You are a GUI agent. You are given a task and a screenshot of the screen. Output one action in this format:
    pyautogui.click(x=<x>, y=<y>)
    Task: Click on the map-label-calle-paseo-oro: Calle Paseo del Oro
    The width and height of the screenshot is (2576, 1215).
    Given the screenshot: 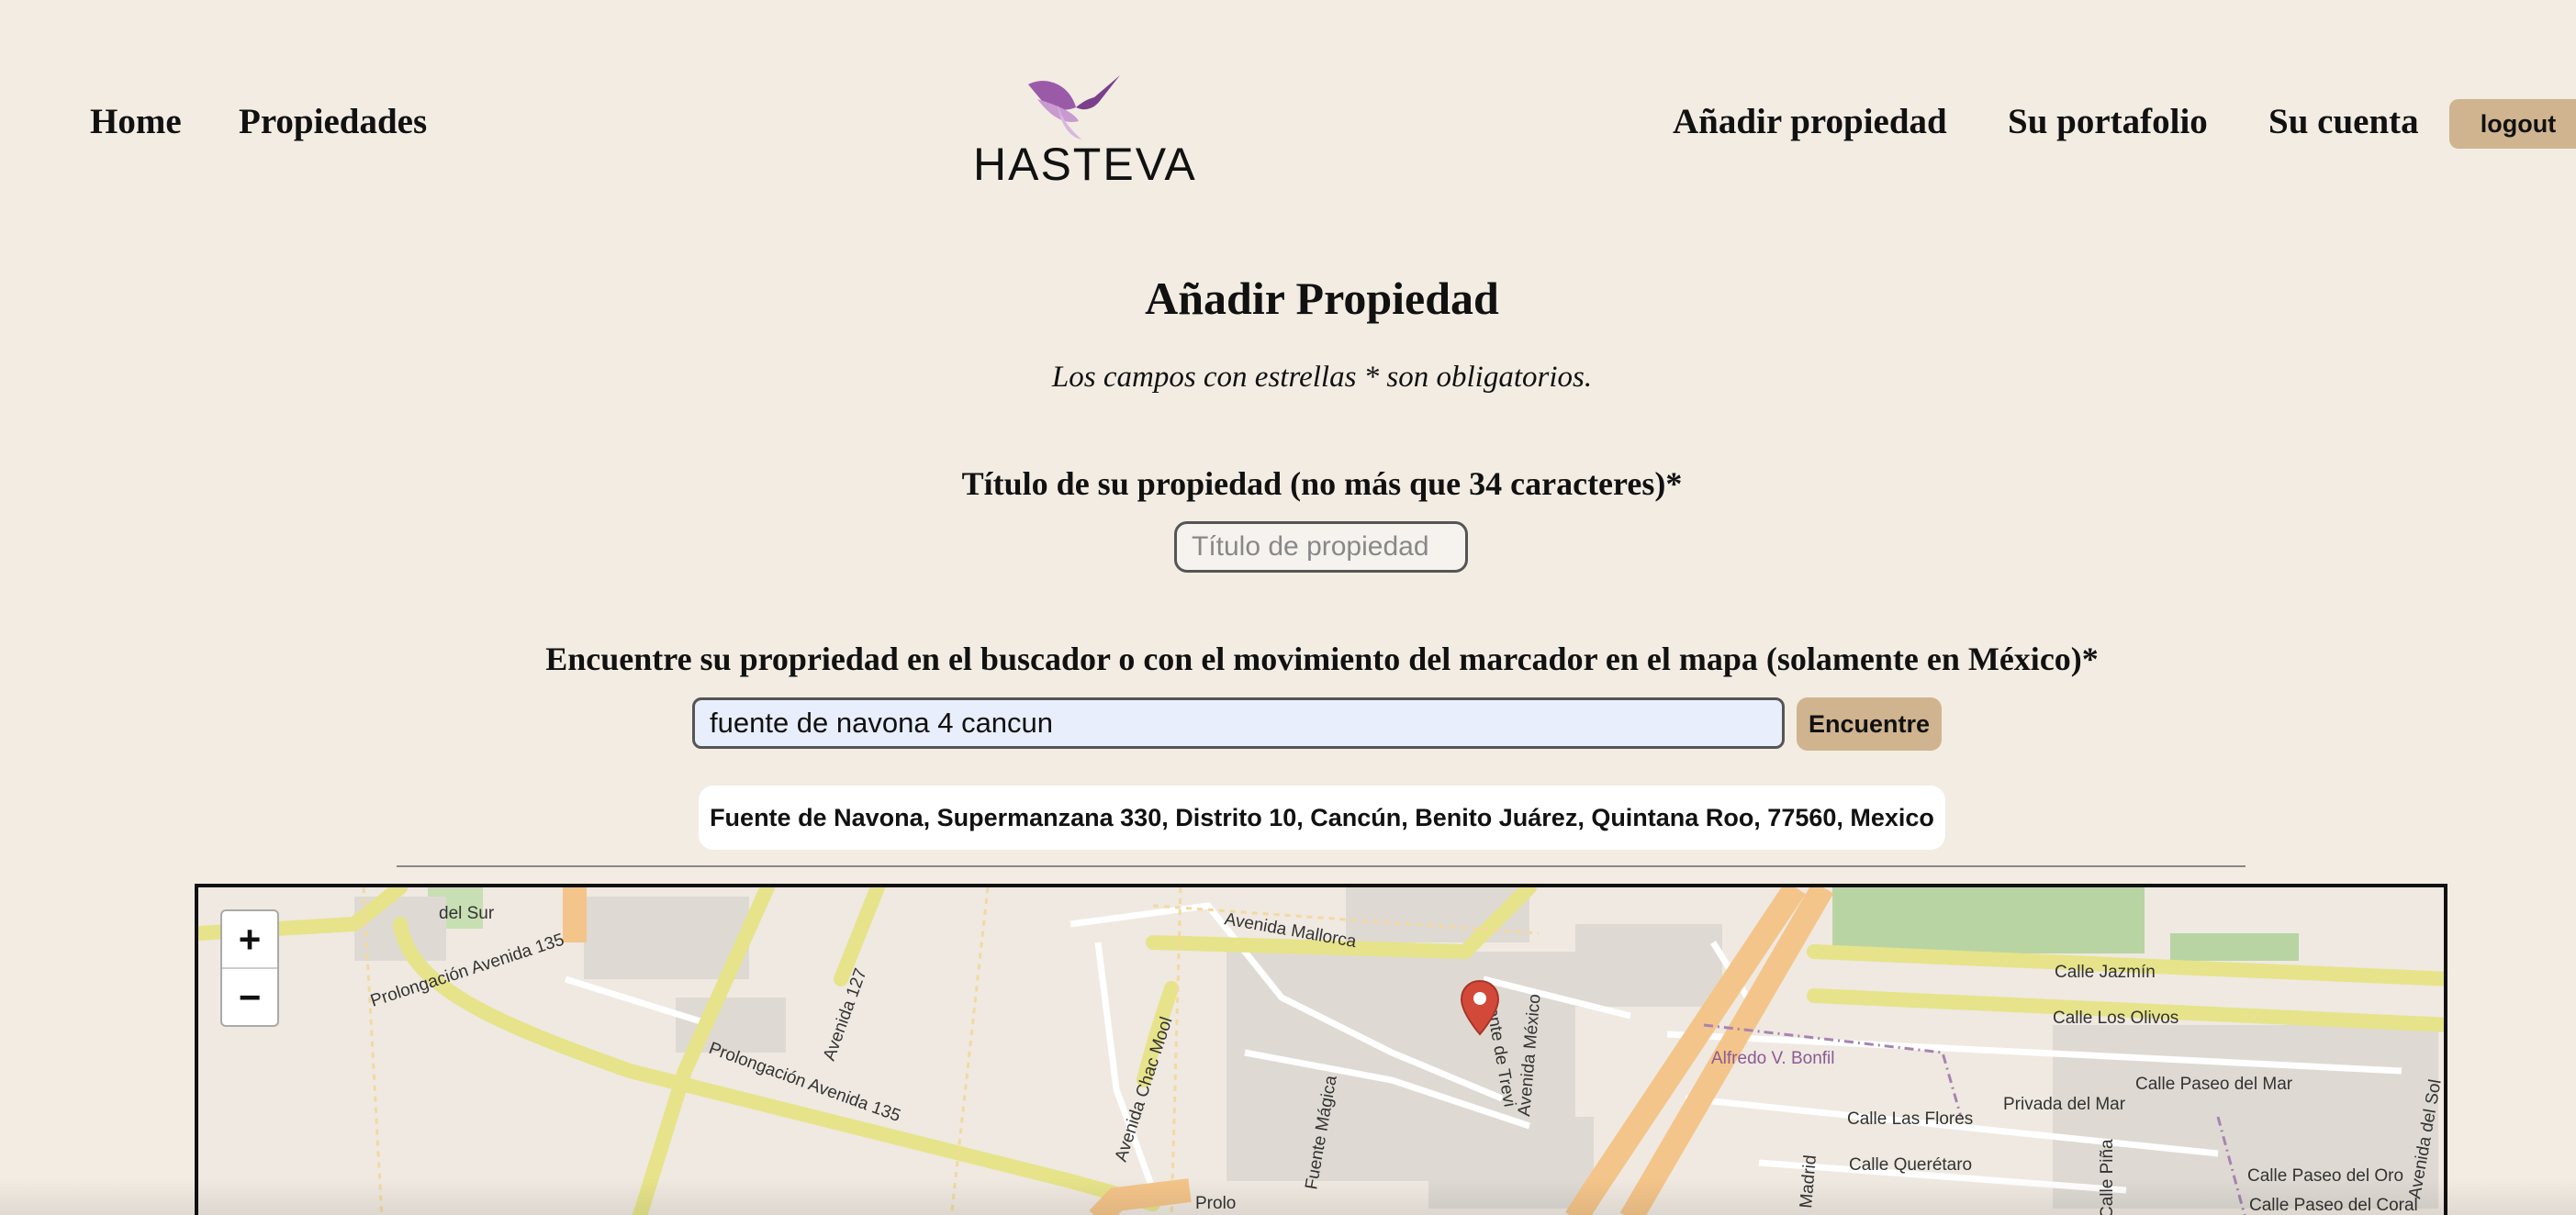 What is the action you would take?
    pyautogui.click(x=2325, y=1176)
    